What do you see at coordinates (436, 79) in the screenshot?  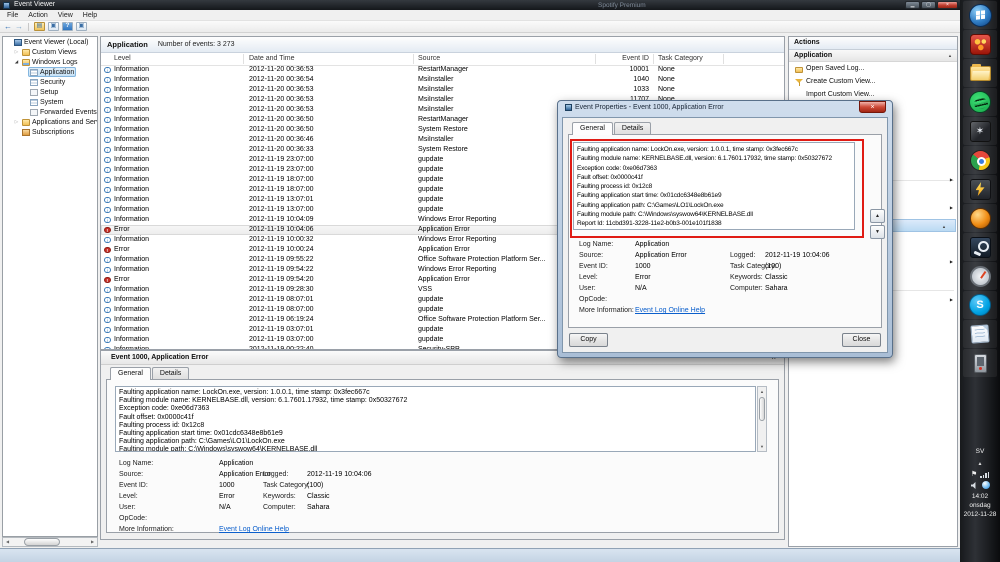 I see `cell-source: MsiInstaller` at bounding box center [436, 79].